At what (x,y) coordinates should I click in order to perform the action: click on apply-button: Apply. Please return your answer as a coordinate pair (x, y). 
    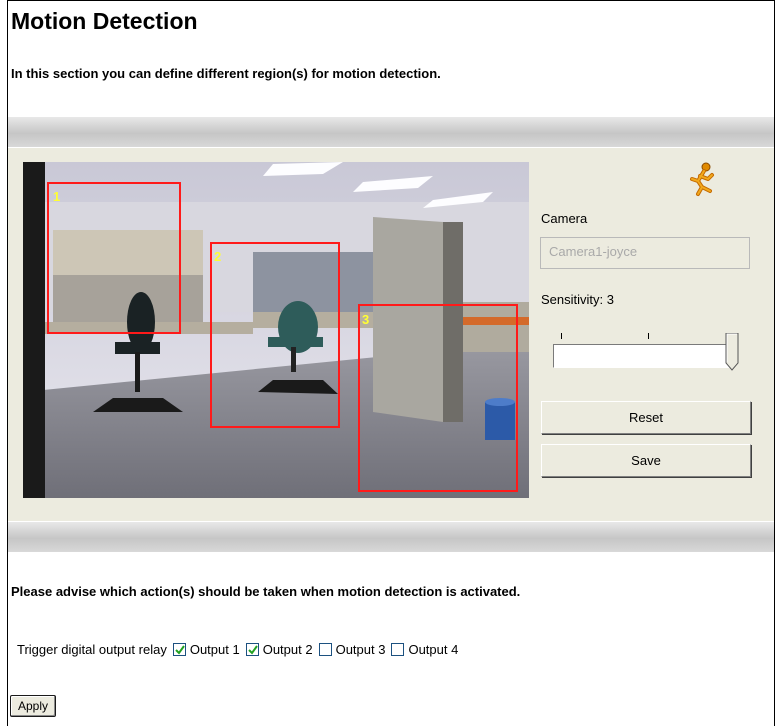
    Looking at the image, I should click on (33, 706).